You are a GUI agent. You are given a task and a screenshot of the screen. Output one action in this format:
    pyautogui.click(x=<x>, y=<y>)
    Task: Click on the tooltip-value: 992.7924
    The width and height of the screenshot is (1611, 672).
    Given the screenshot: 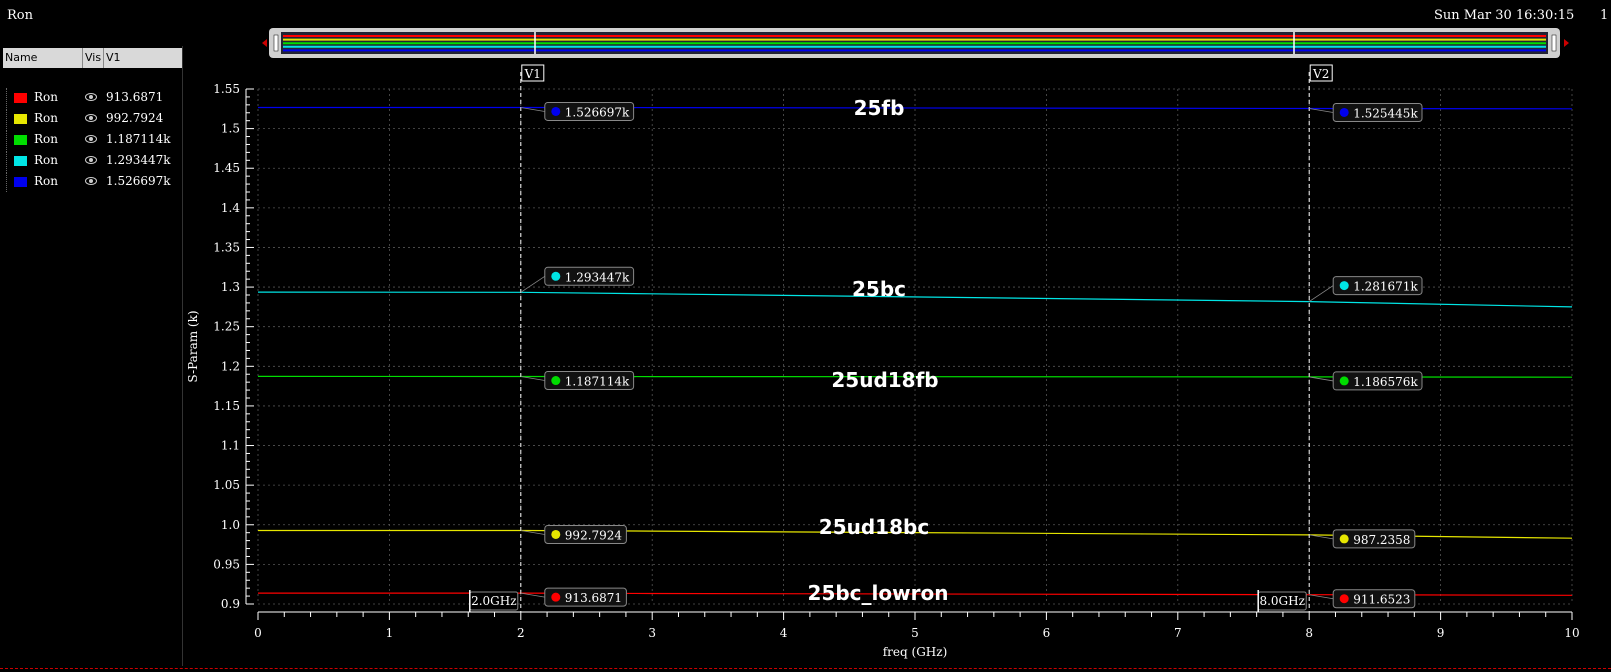 What is the action you would take?
    pyautogui.click(x=594, y=535)
    